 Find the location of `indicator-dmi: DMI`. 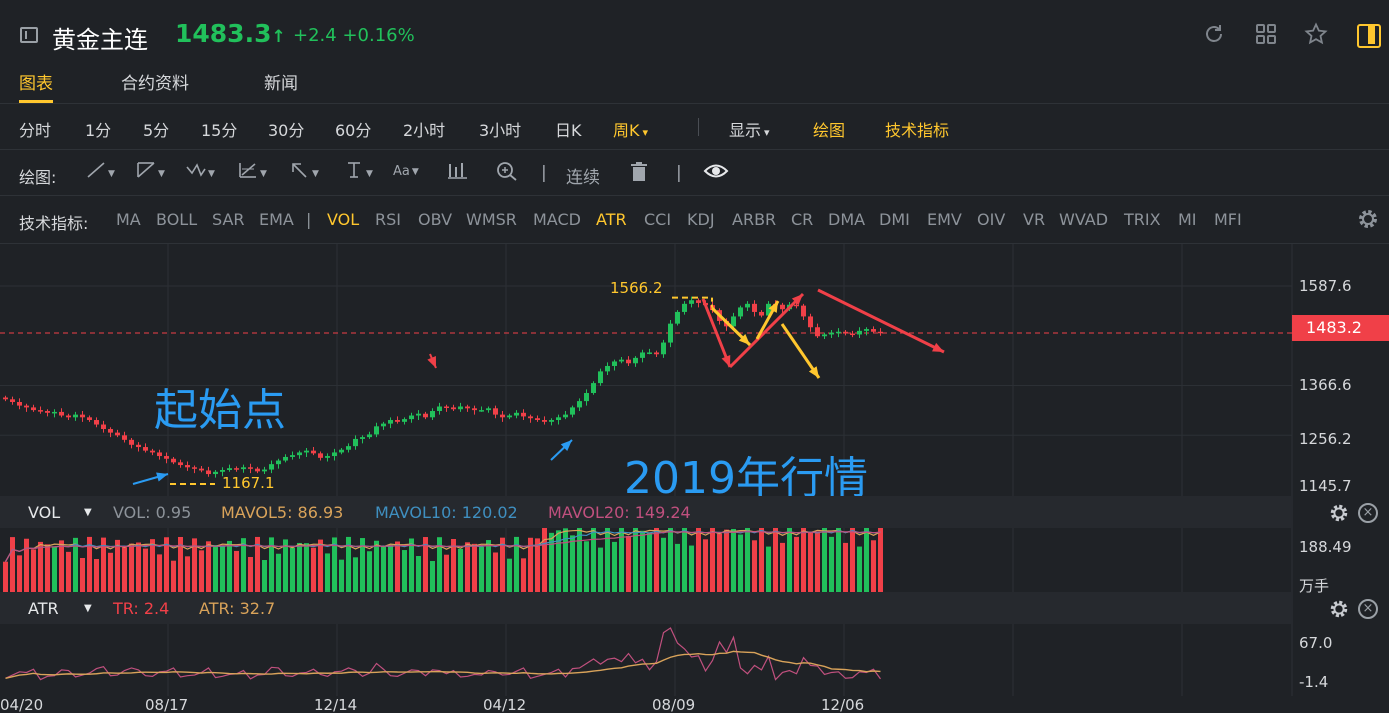

indicator-dmi: DMI is located at coordinates (894, 219).